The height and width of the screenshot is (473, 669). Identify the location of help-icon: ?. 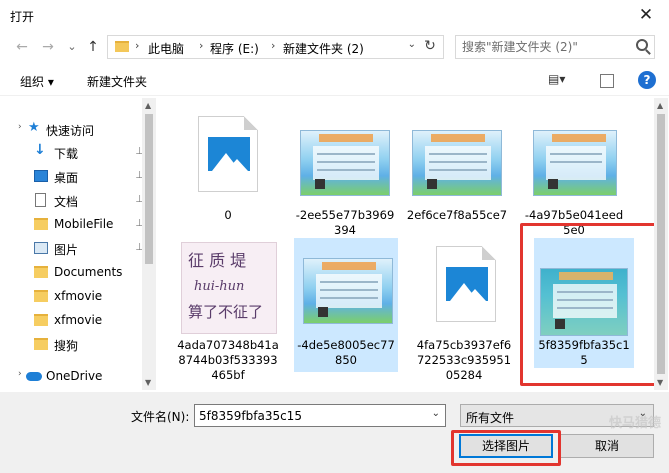
(647, 80).